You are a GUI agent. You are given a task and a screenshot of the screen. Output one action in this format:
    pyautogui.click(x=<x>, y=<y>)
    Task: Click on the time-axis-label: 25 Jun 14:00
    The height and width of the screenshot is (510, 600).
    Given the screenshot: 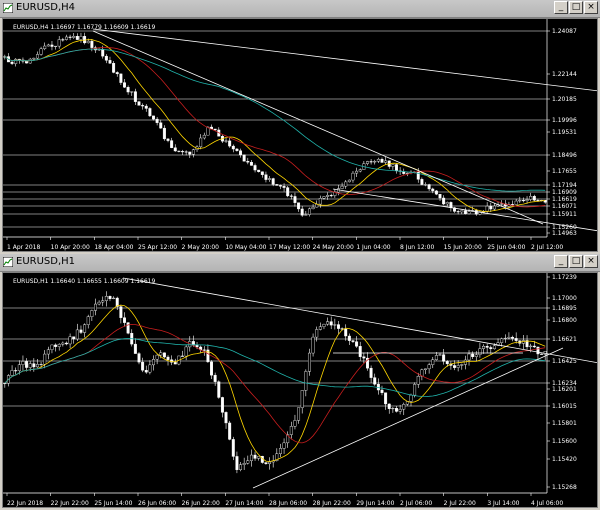 What is the action you would take?
    pyautogui.click(x=113, y=503)
    